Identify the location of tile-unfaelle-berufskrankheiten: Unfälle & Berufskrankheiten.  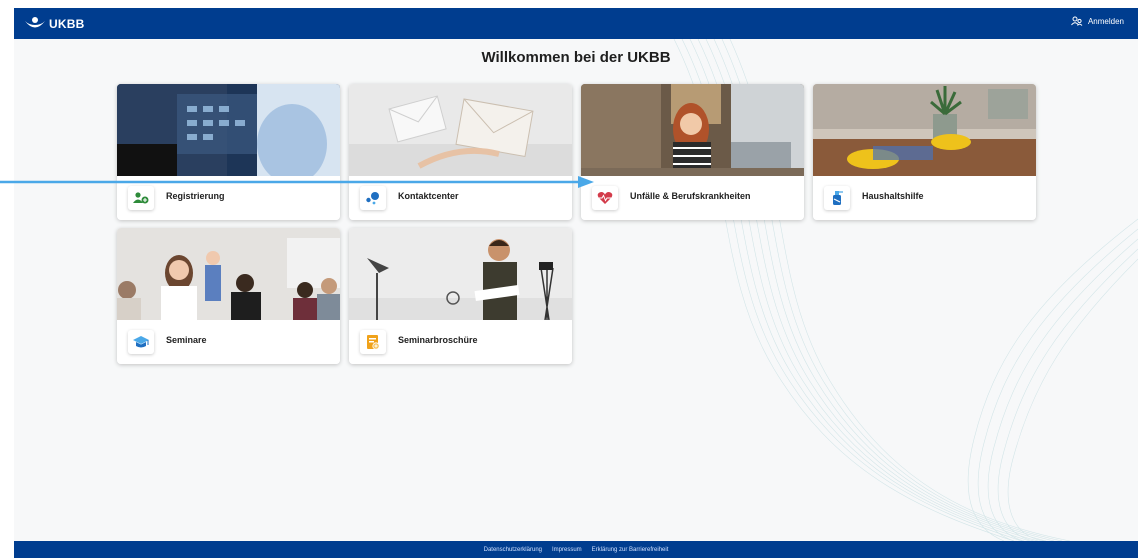
(692, 152).